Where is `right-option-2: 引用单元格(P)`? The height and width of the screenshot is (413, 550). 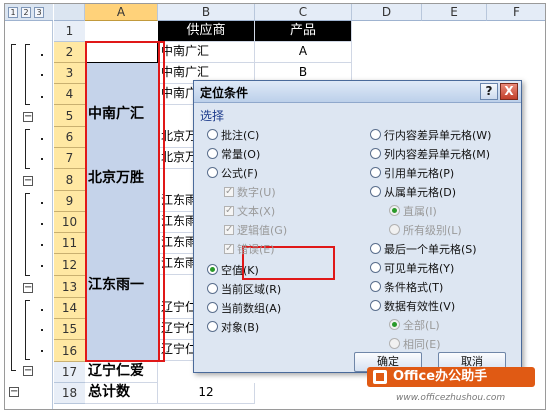
right-option-2: 引用单元格(P) is located at coordinates (412, 174).